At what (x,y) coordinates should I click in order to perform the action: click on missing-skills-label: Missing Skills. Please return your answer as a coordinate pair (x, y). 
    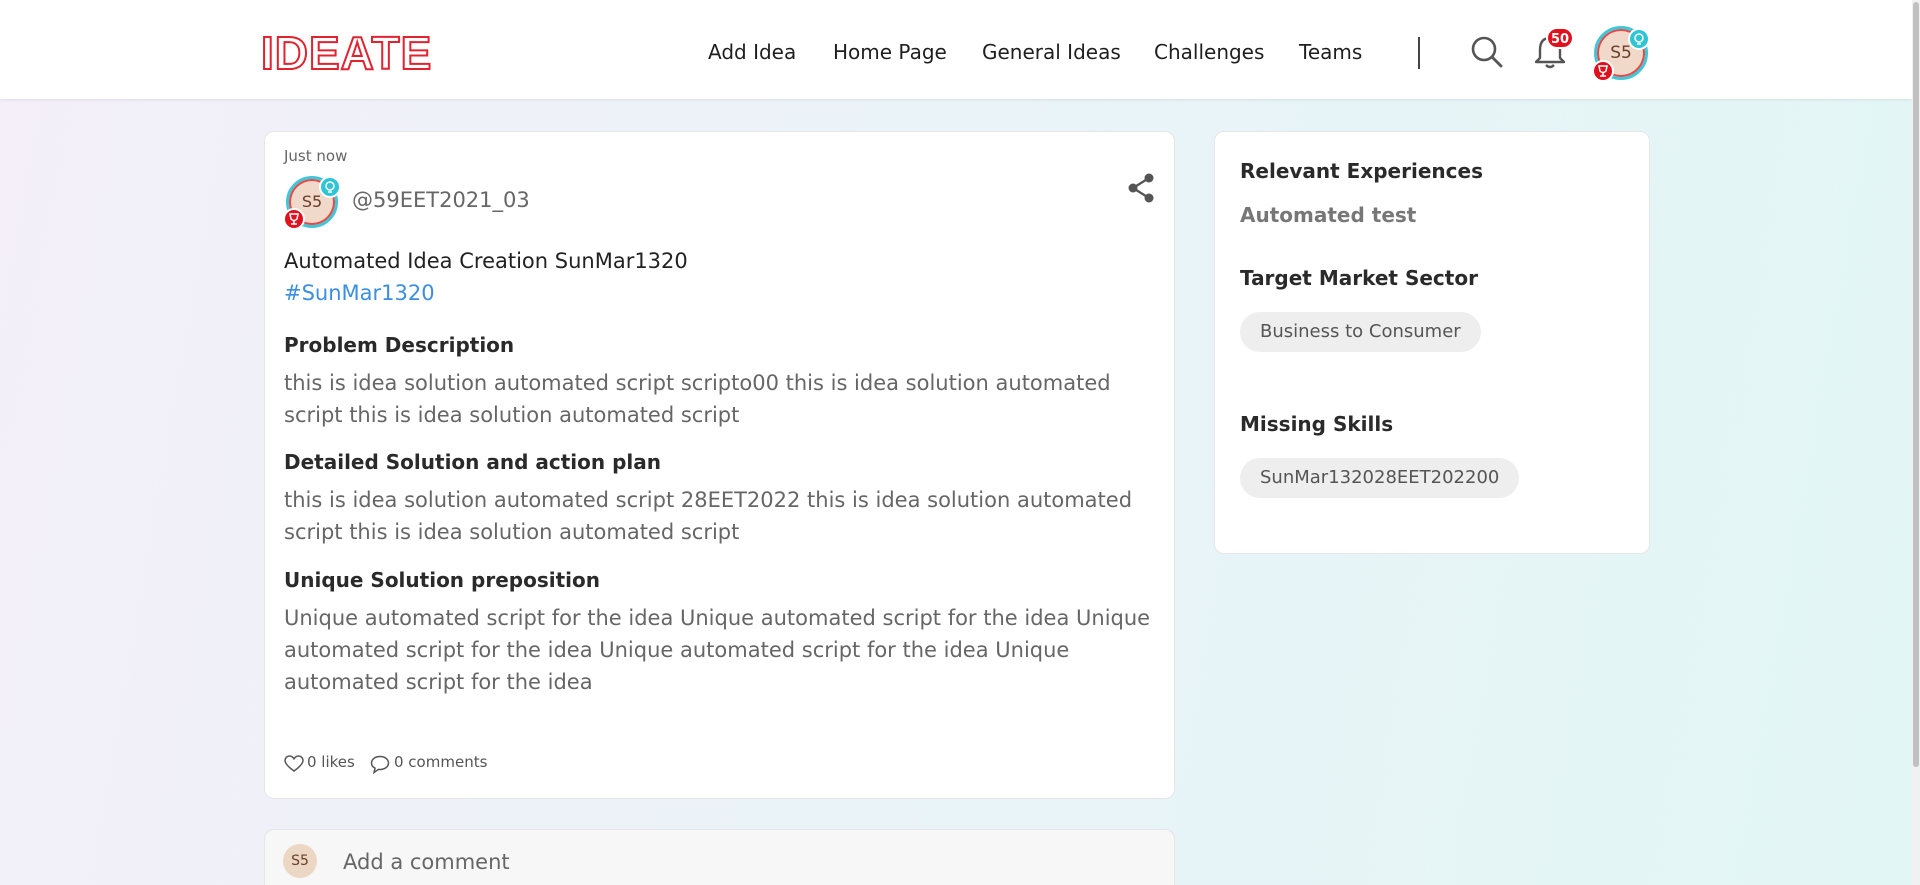
    Looking at the image, I should click on (1317, 424).